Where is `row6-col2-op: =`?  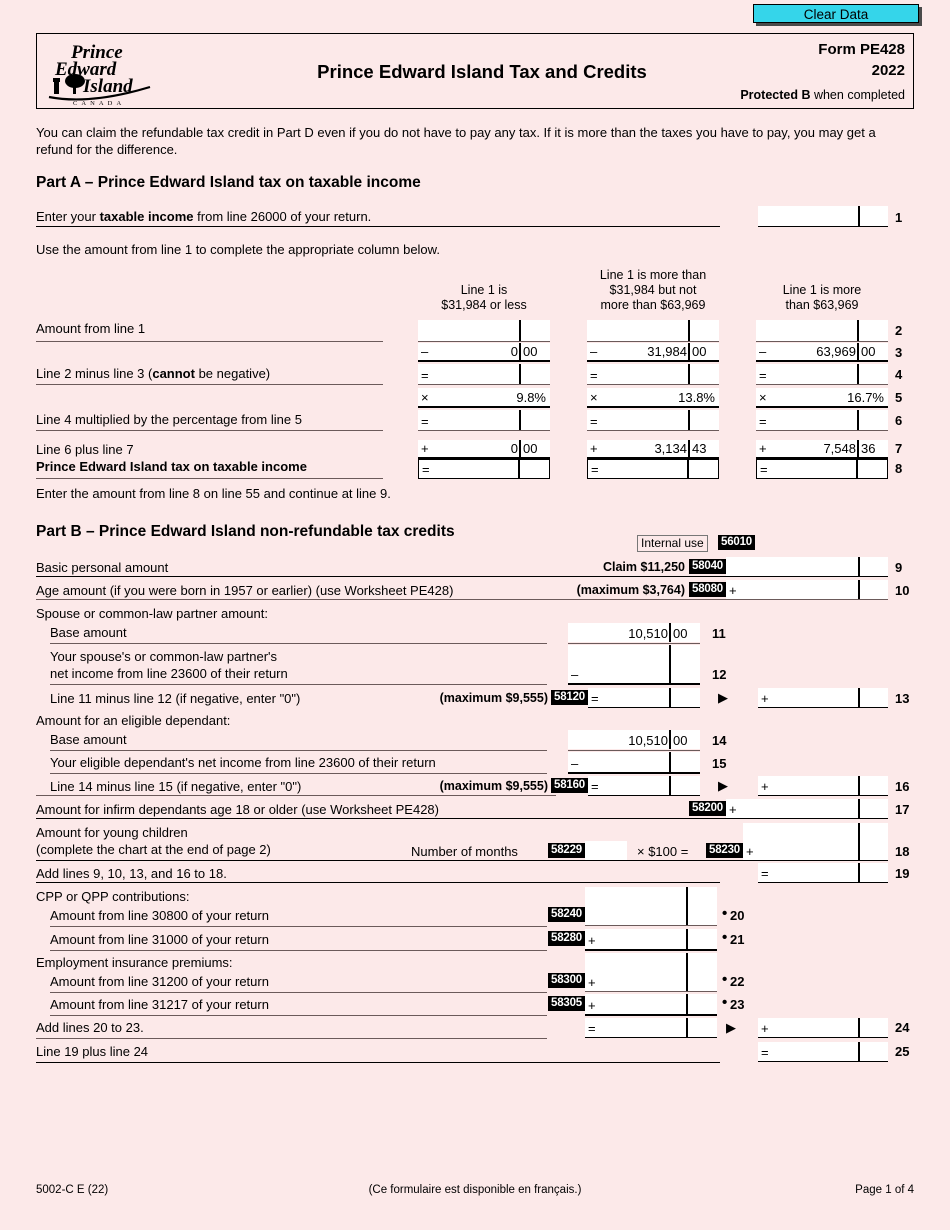
row6-col2-op: = is located at coordinates (594, 421).